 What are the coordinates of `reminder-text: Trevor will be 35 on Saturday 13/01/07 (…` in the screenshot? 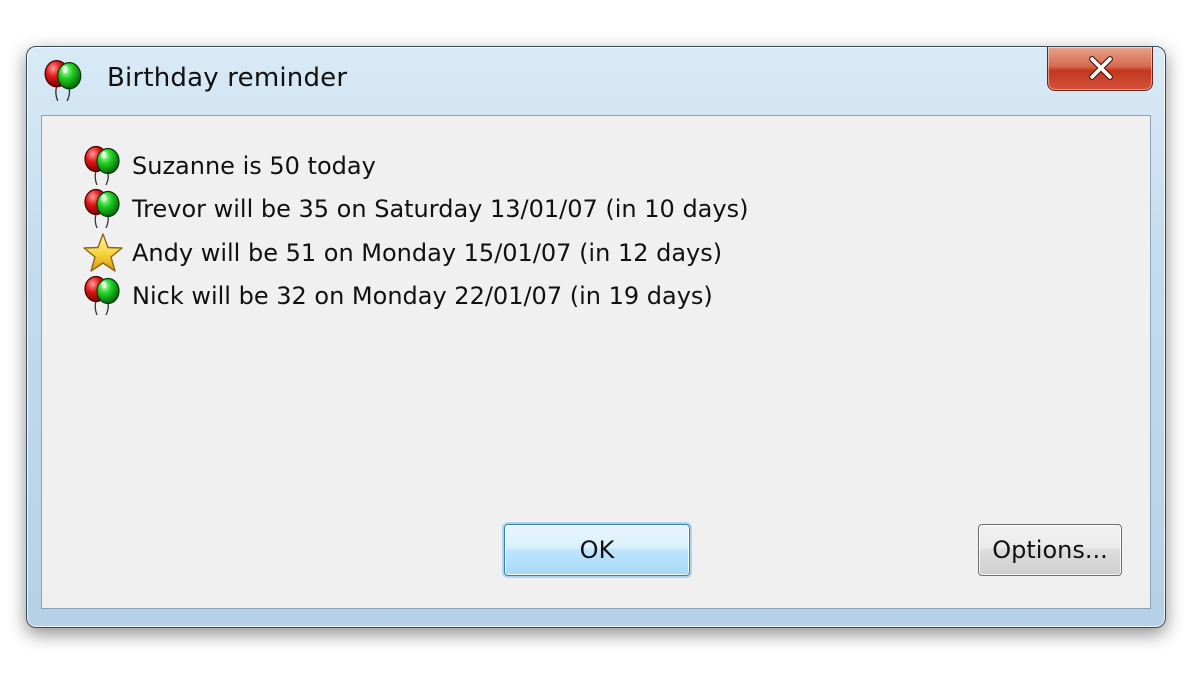 It's located at (440, 209).